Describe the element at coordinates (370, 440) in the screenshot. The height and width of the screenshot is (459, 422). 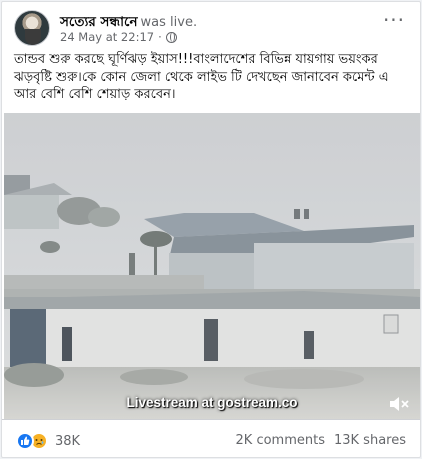
I see `shares-count: 13K shares` at that location.